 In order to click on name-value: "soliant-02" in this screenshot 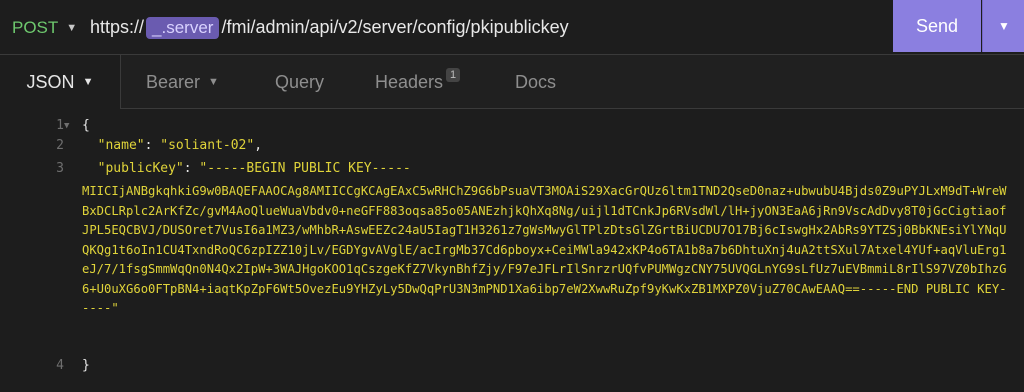, I will do `click(207, 145)`.